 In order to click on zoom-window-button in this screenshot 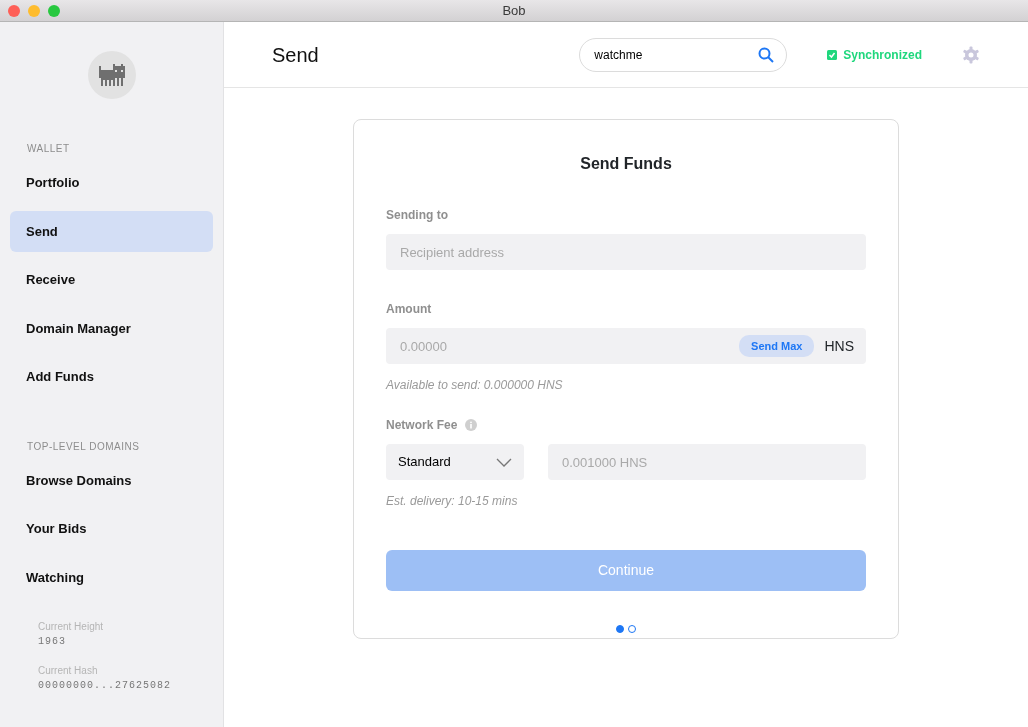, I will do `click(54, 10)`.